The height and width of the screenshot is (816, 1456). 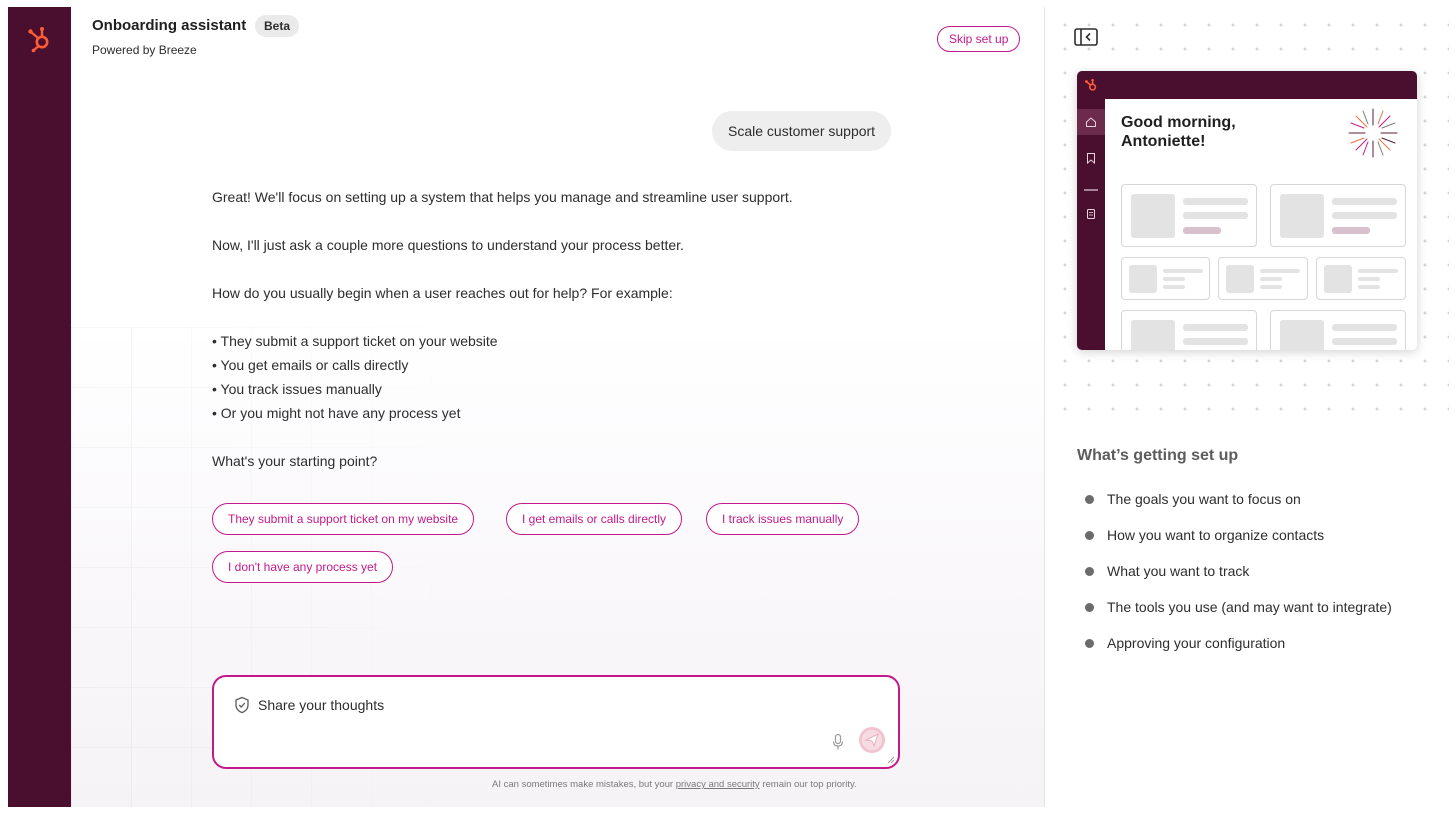 What do you see at coordinates (355, 415) in the screenshot?
I see `list-item: Or you might not have any process yet` at bounding box center [355, 415].